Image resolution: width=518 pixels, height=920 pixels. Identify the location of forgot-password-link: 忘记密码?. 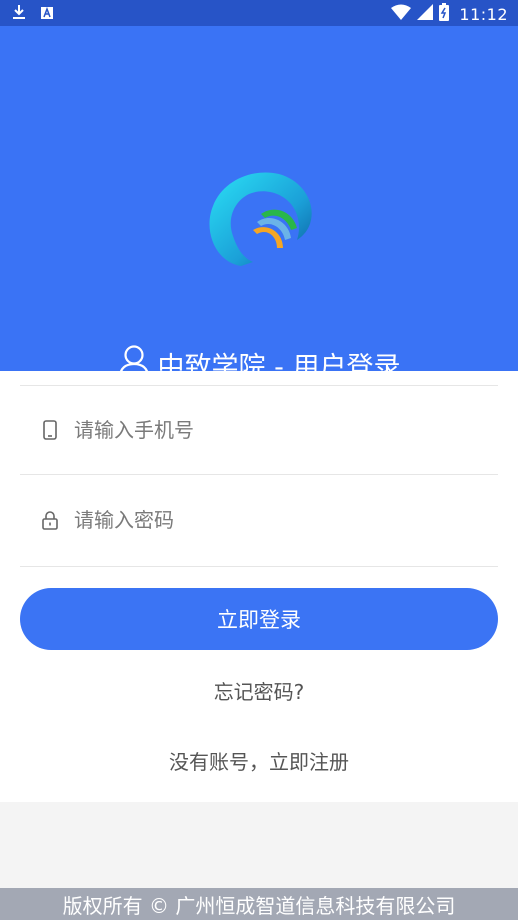
(259, 690).